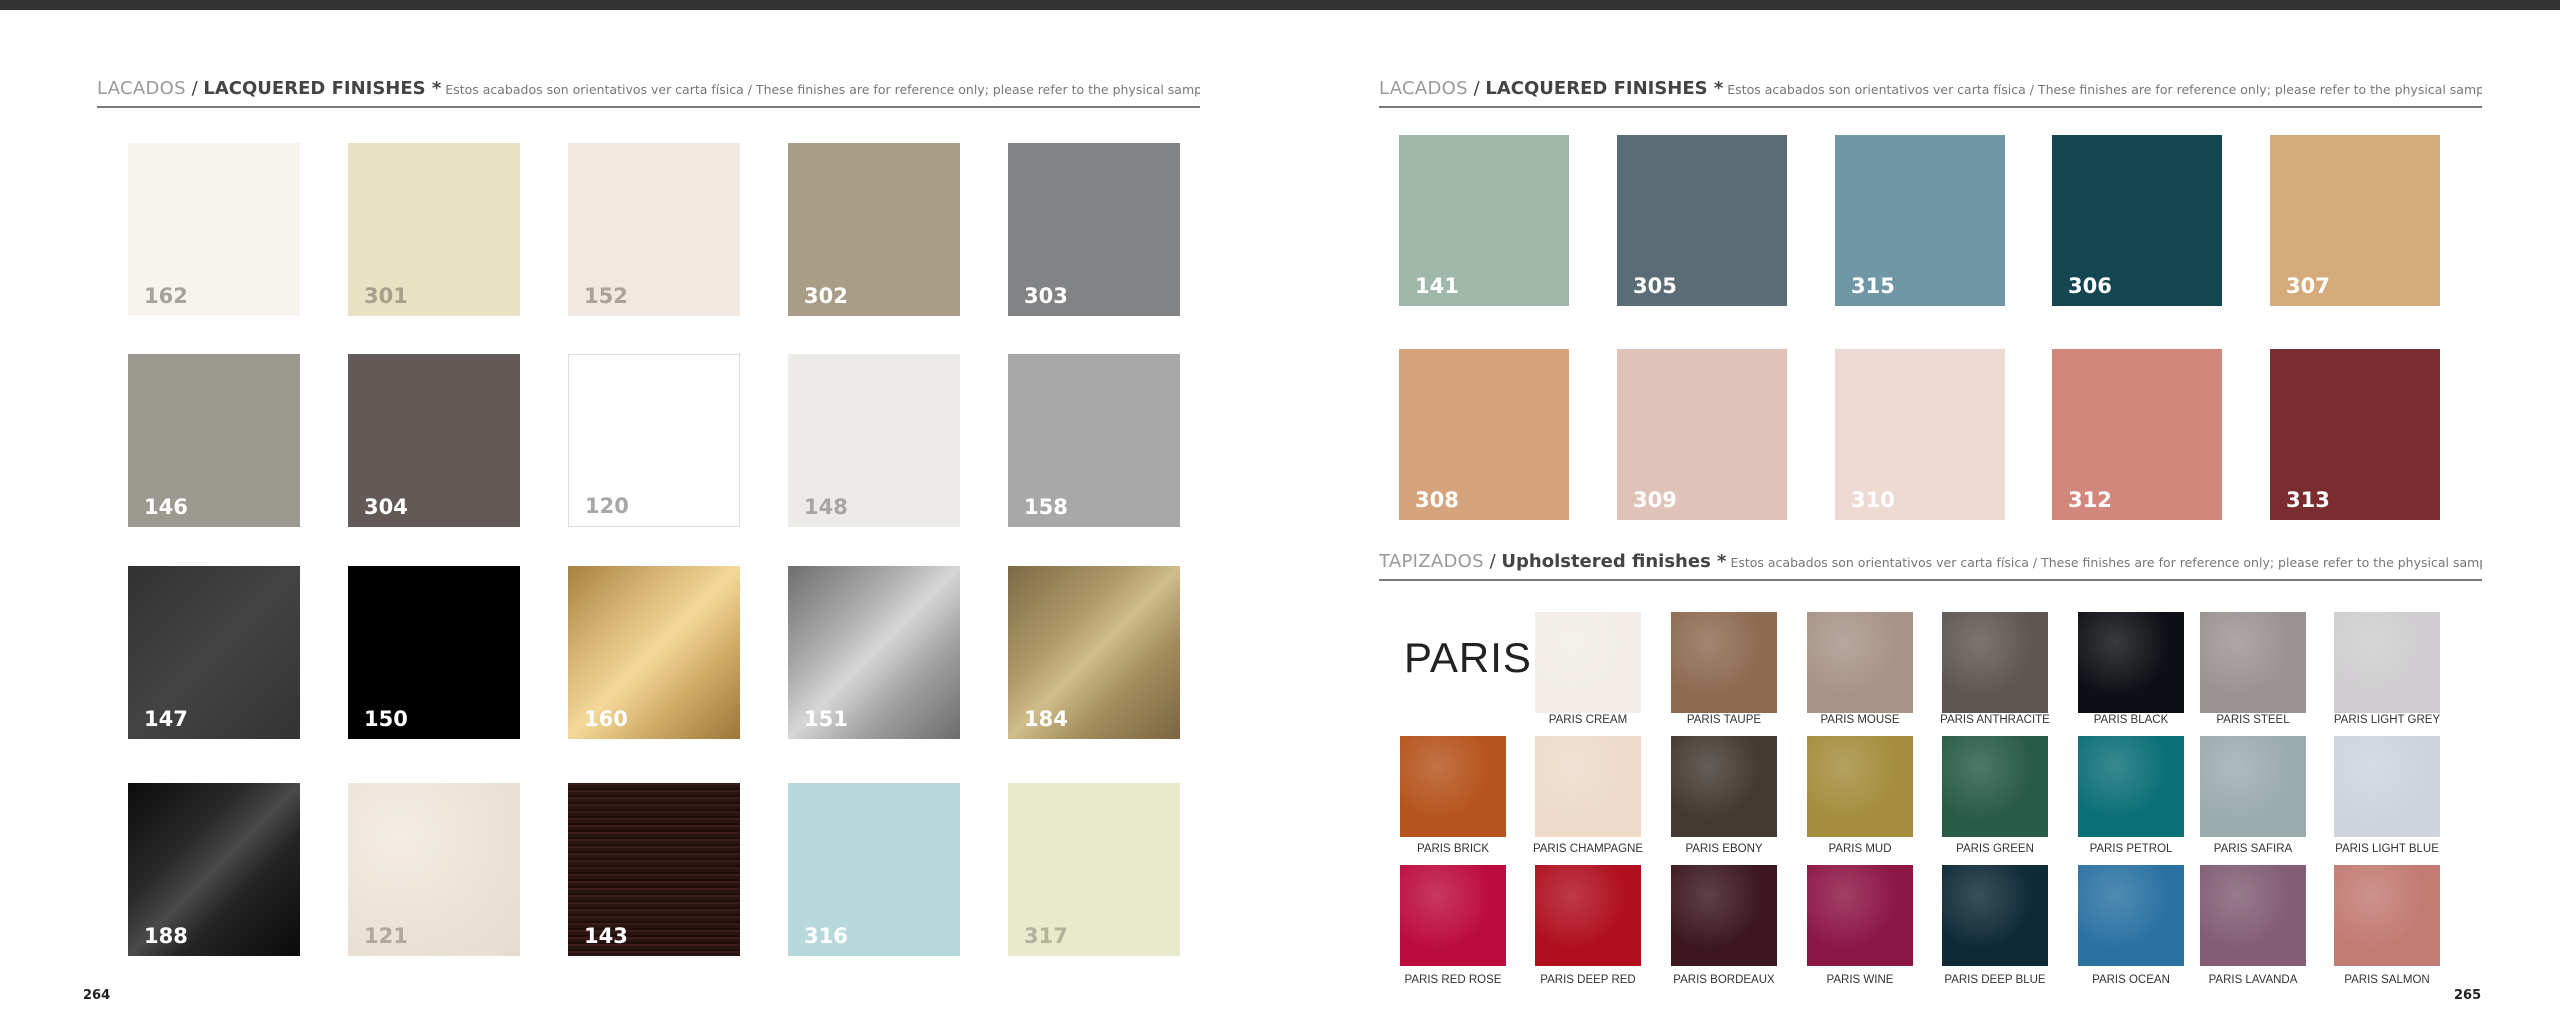 This screenshot has height=1013, width=2560. I want to click on swatch-code: 312, so click(2090, 500).